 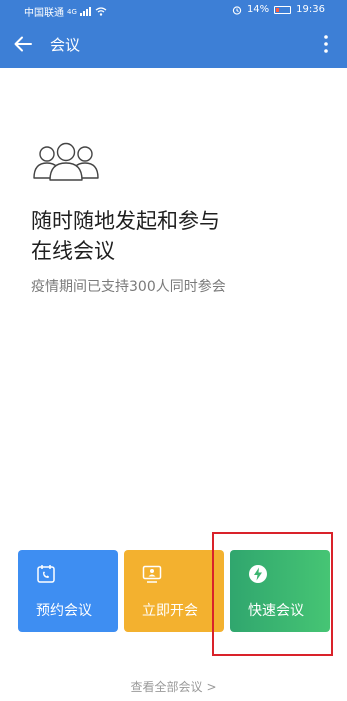 I want to click on headline-line-1: 随时随地发起和参与, so click(x=125, y=221).